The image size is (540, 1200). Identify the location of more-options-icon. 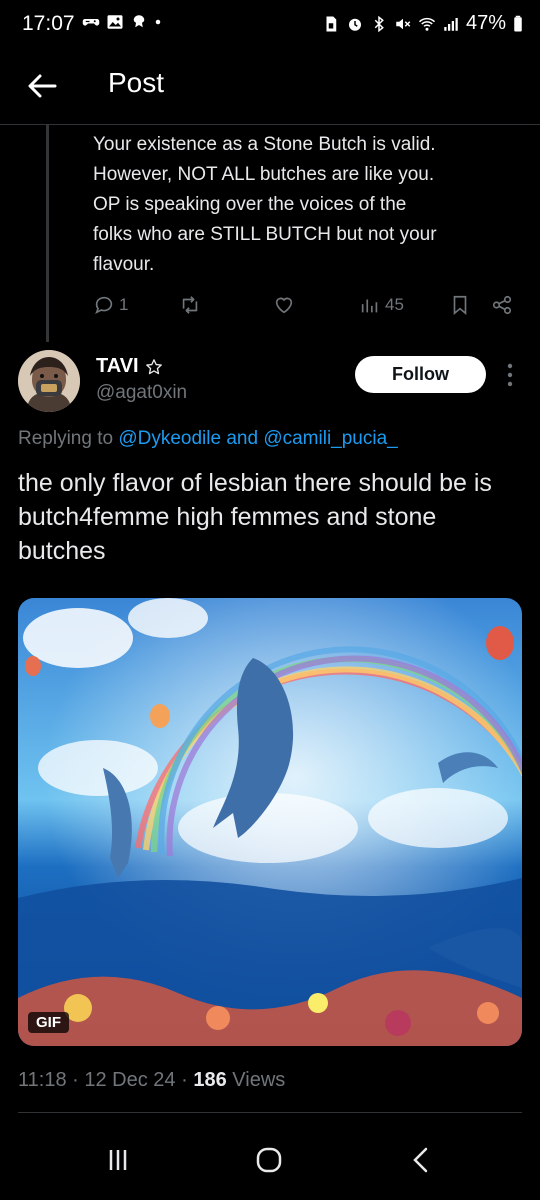
(510, 375).